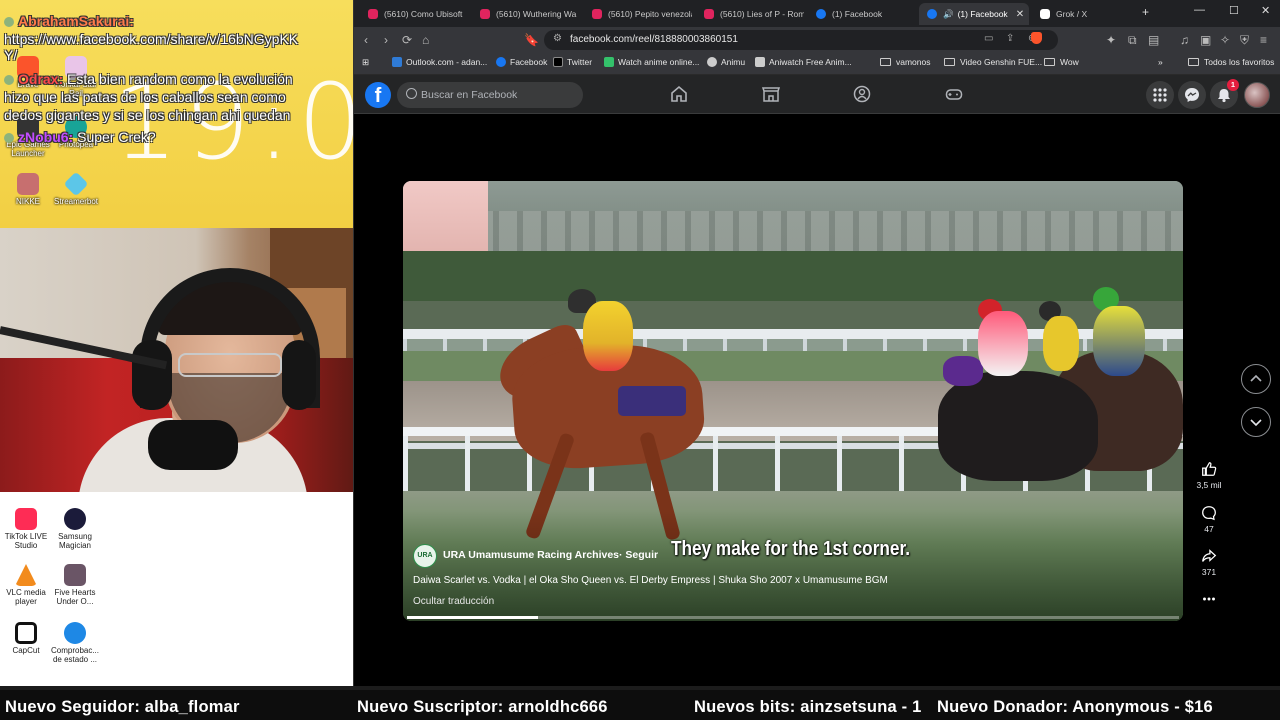 The image size is (1280, 720). I want to click on wallet-icon: ▣, so click(1205, 40).